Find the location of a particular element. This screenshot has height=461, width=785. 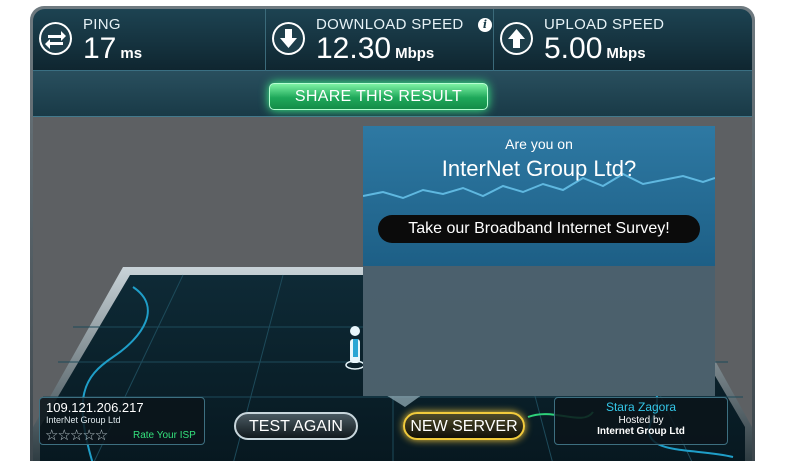

upload-value: 5.00 Mbps is located at coordinates (595, 49).